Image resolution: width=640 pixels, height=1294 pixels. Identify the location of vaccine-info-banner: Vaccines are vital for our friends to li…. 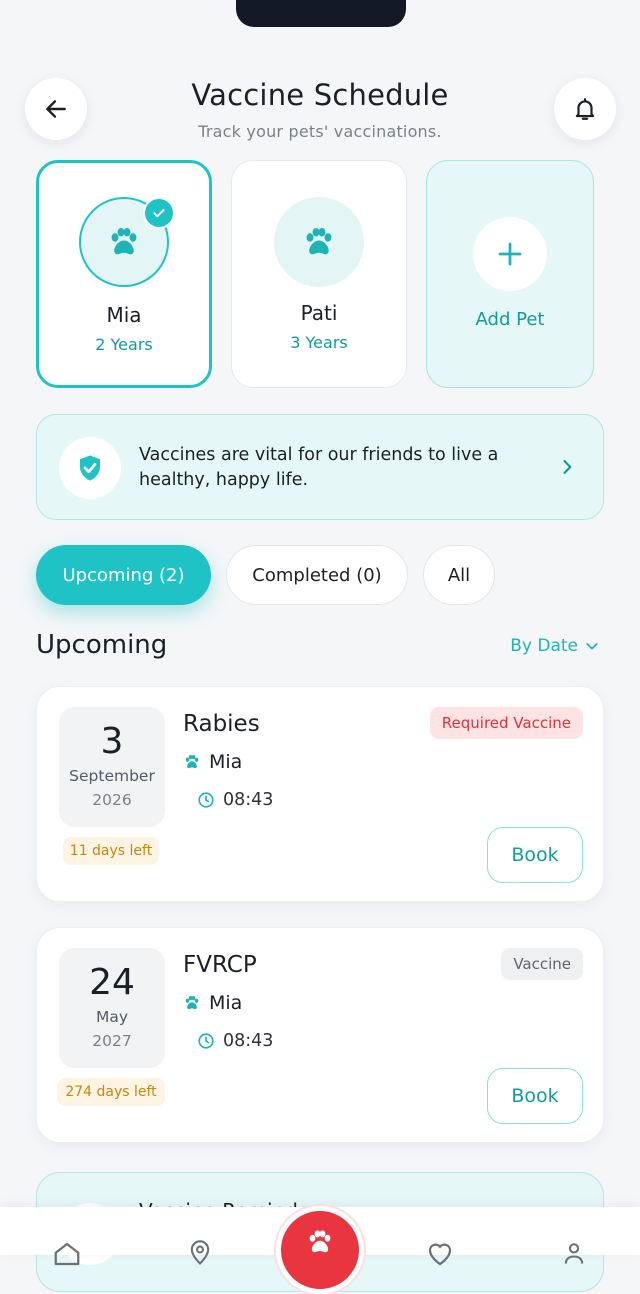
(320, 467).